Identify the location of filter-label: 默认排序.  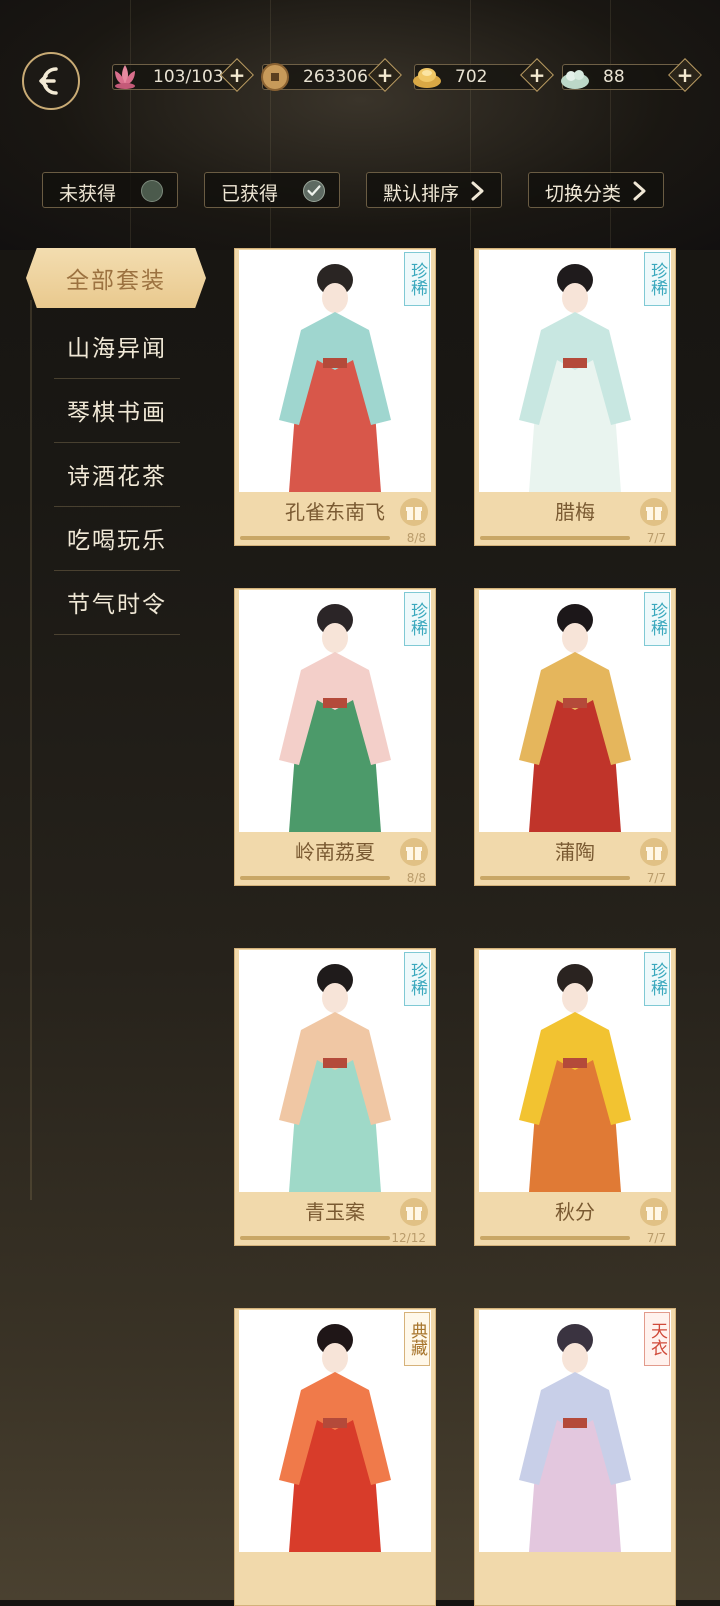
(421, 194).